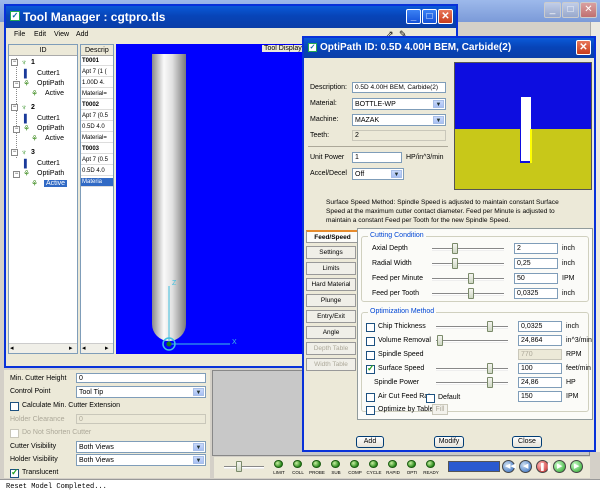 This screenshot has width=600, height=496. Describe the element at coordinates (445, 16) in the screenshot. I see `tool-manager-close-button: ✕` at that location.